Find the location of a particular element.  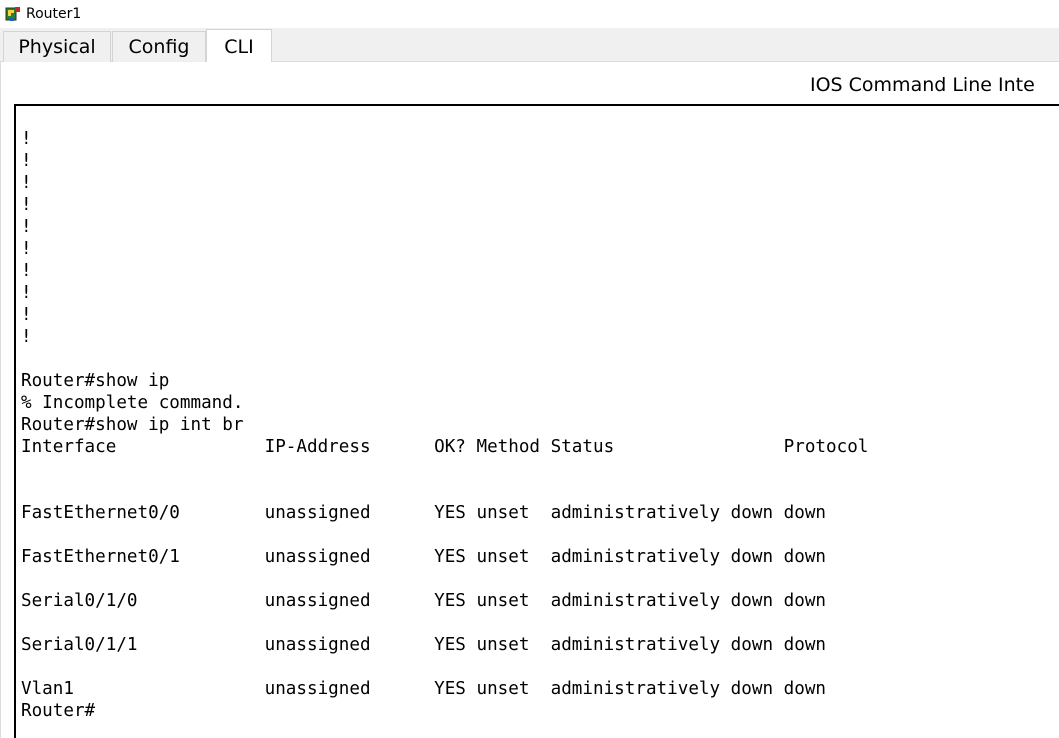

router-icon is located at coordinates (13, 14).